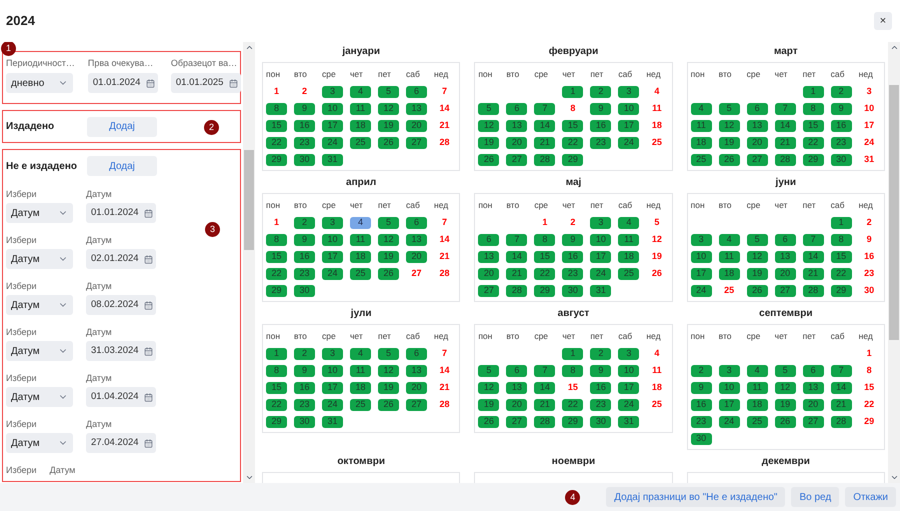 The width and height of the screenshot is (900, 511). Describe the element at coordinates (121, 443) in the screenshot. I see `date-field: 27.04.2024` at that location.